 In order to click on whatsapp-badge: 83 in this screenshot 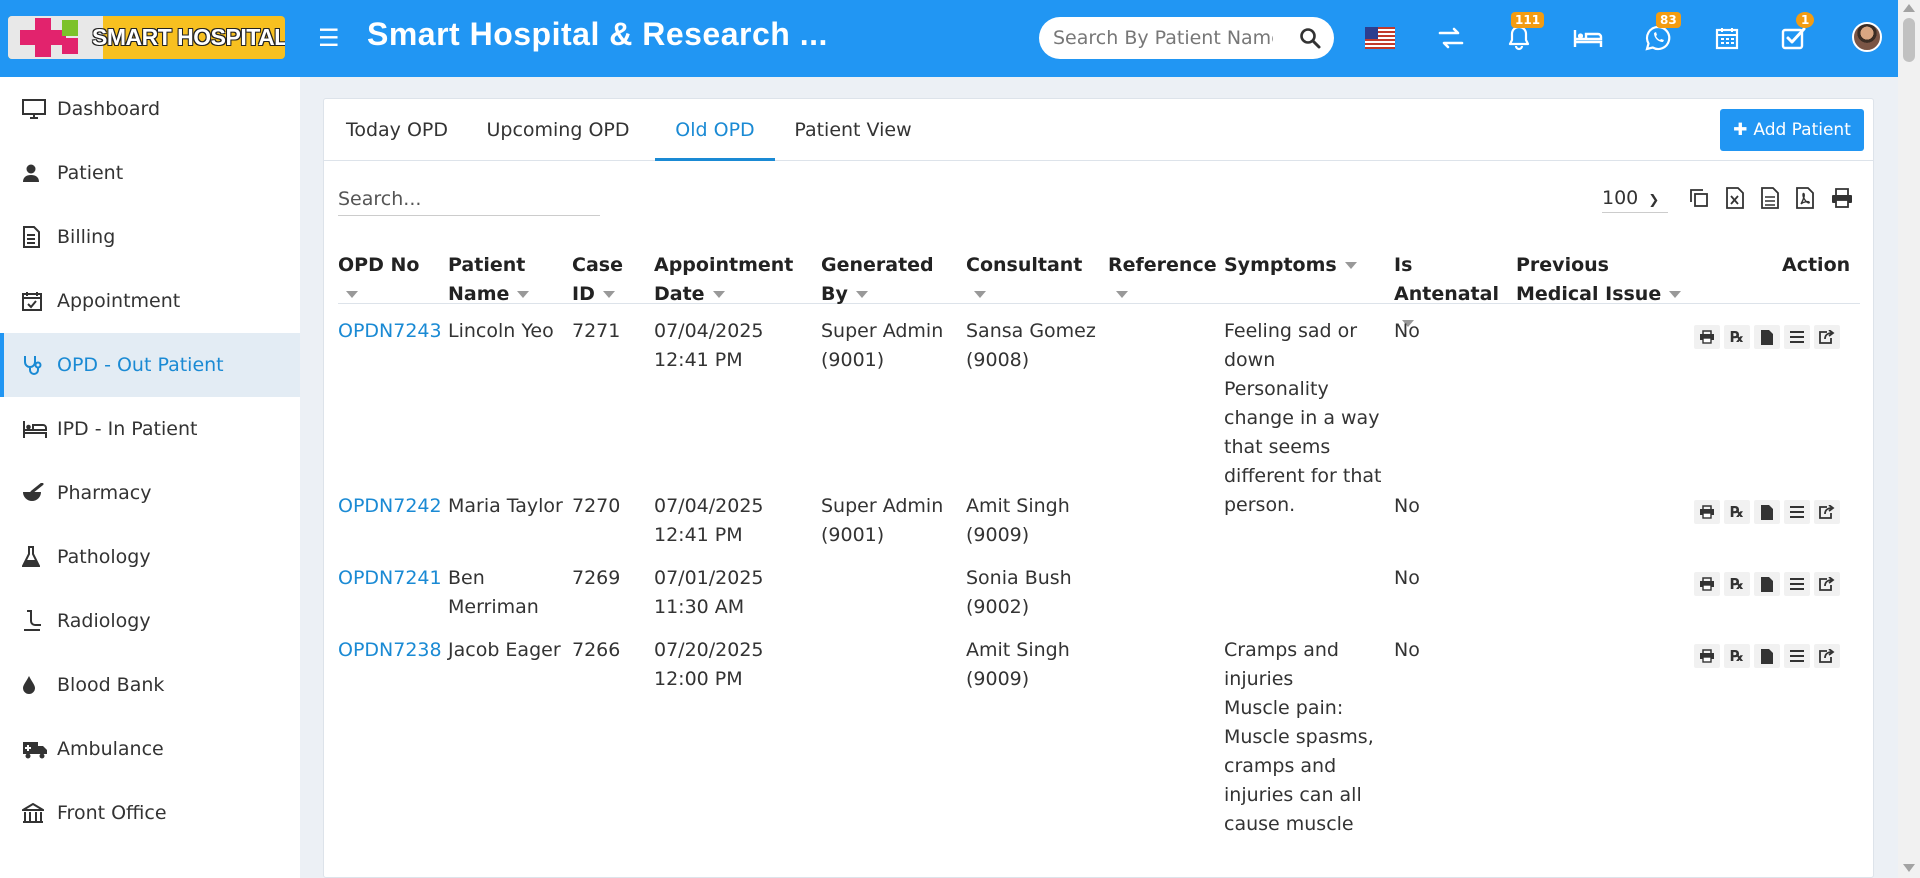, I will do `click(1668, 20)`.